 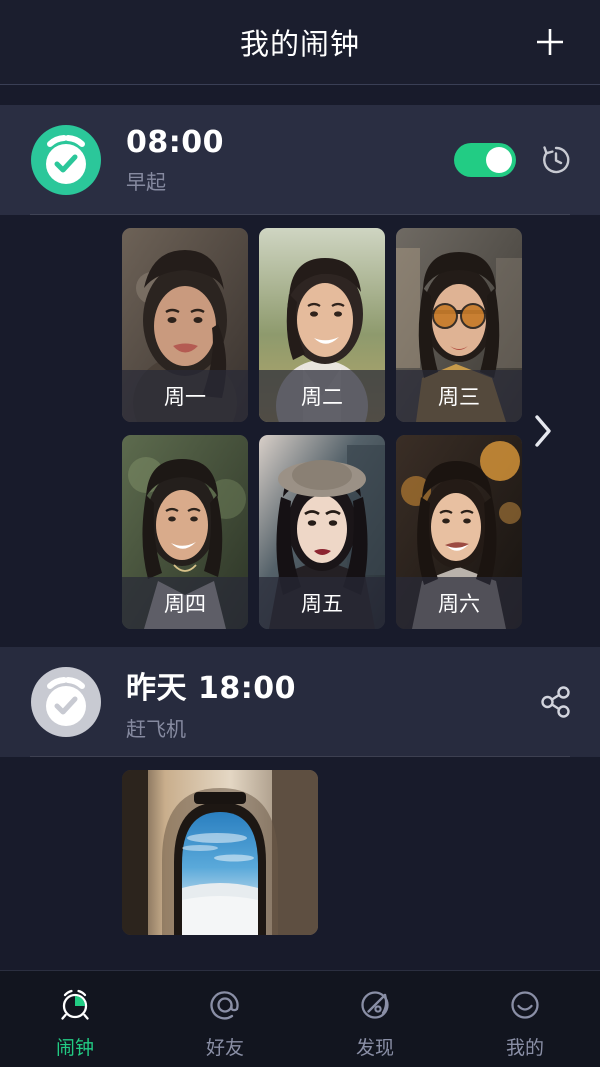 I want to click on tab-alarm: 闹钟, so click(x=75, y=1022).